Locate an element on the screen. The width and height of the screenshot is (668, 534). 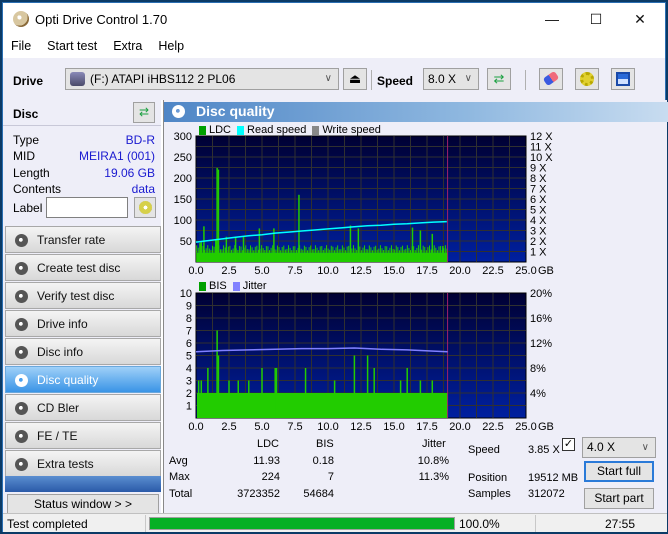
stats-total-bis: 54684 is located at coordinates (318, 494).